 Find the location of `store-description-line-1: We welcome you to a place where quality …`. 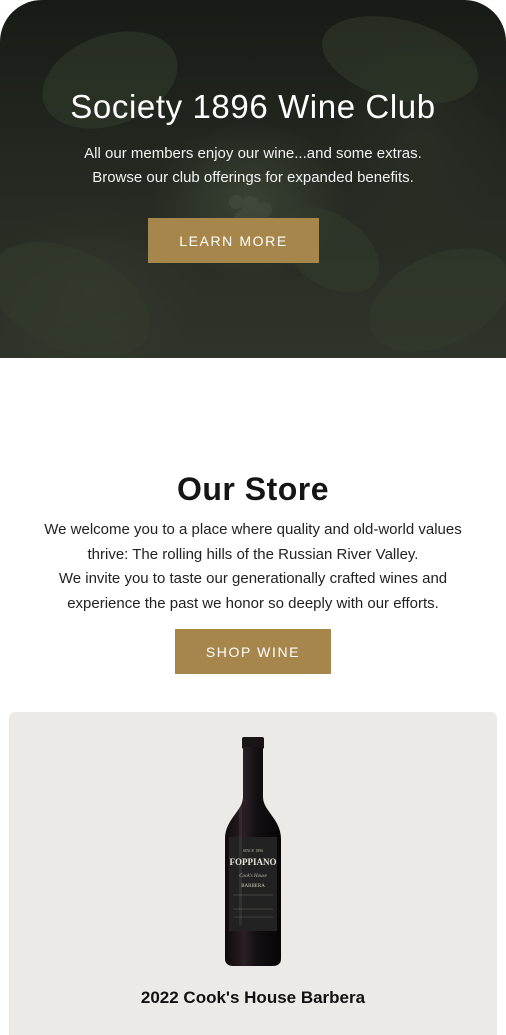

store-description-line-1: We welcome you to a place where quality … is located at coordinates (253, 529).